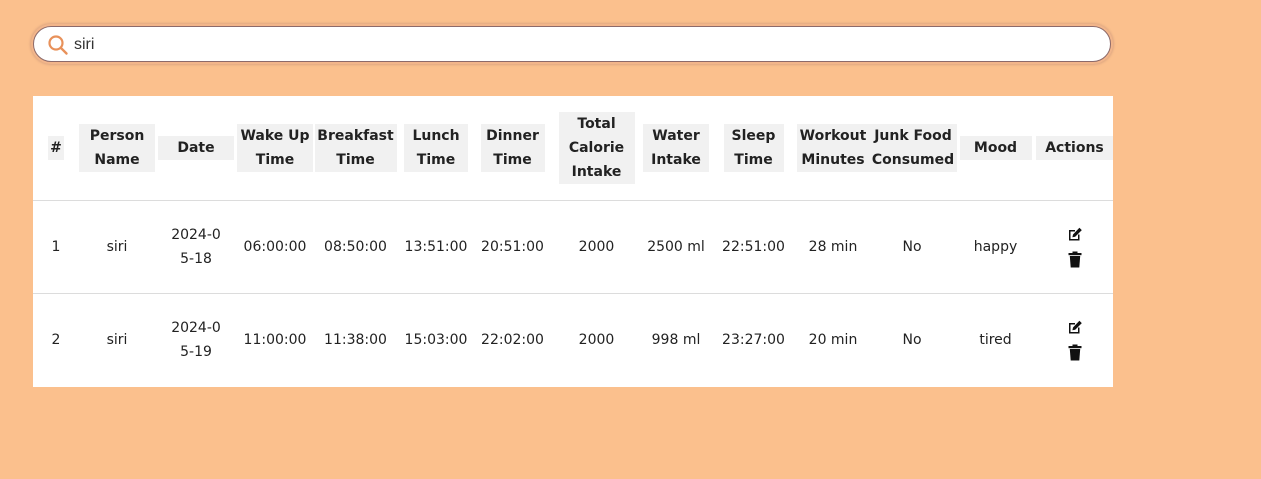  Describe the element at coordinates (676, 339) in the screenshot. I see `cell-water-intake: 998 ml` at that location.